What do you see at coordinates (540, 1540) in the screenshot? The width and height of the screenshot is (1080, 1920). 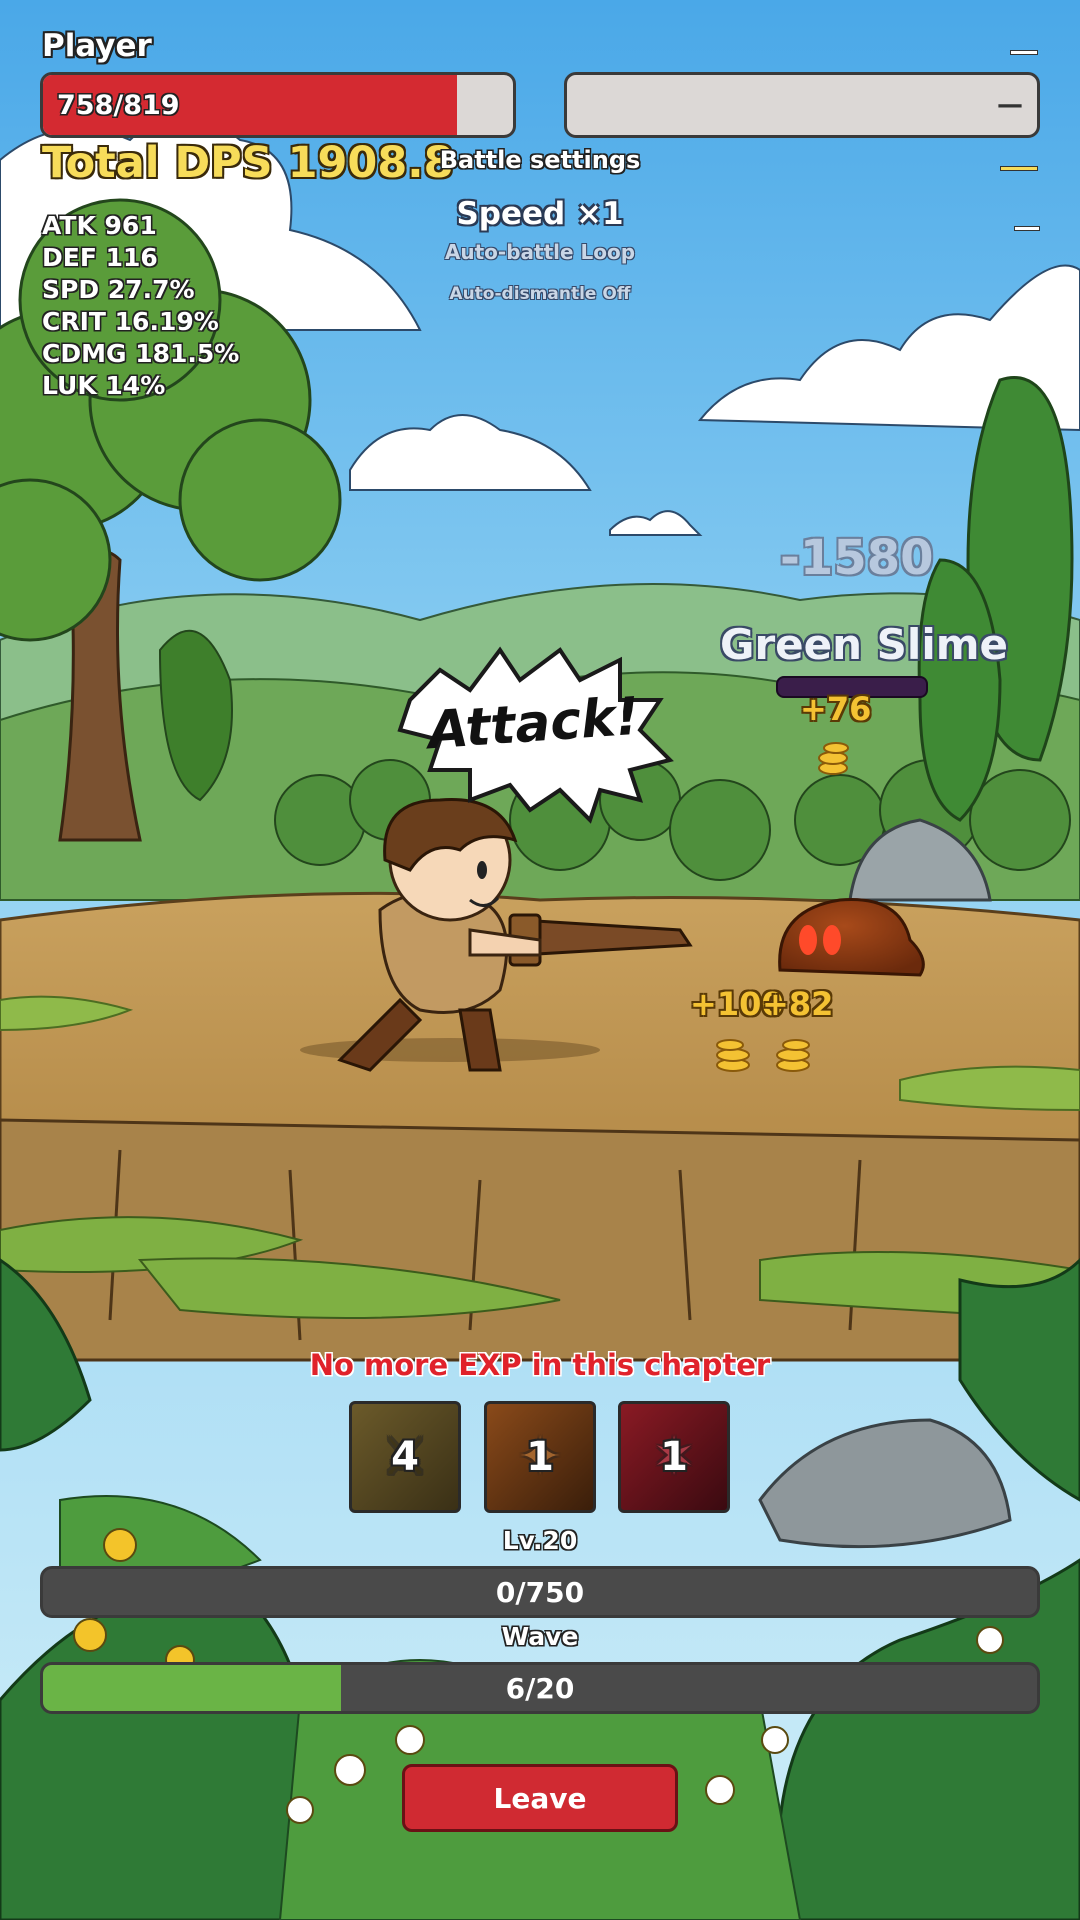 I see `level-label: Lv.20` at bounding box center [540, 1540].